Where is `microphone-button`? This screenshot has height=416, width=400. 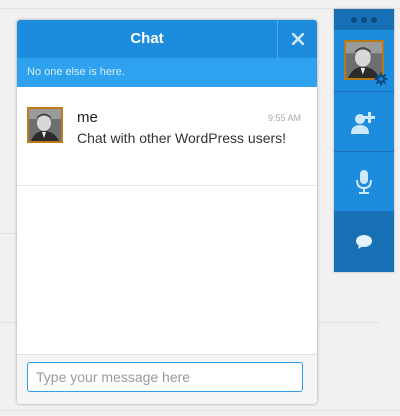 microphone-button is located at coordinates (364, 182).